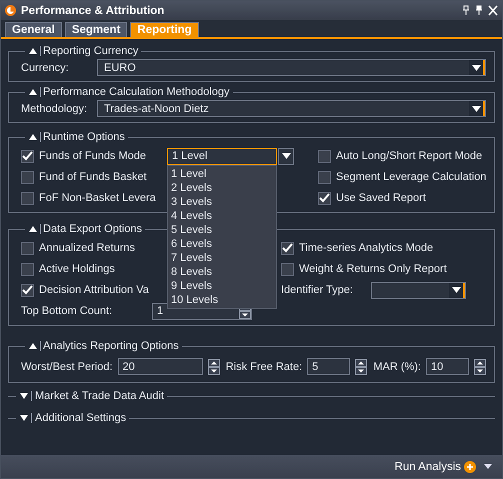 This screenshot has width=503, height=479. I want to click on dropdown-option: 8 Levels, so click(222, 271).